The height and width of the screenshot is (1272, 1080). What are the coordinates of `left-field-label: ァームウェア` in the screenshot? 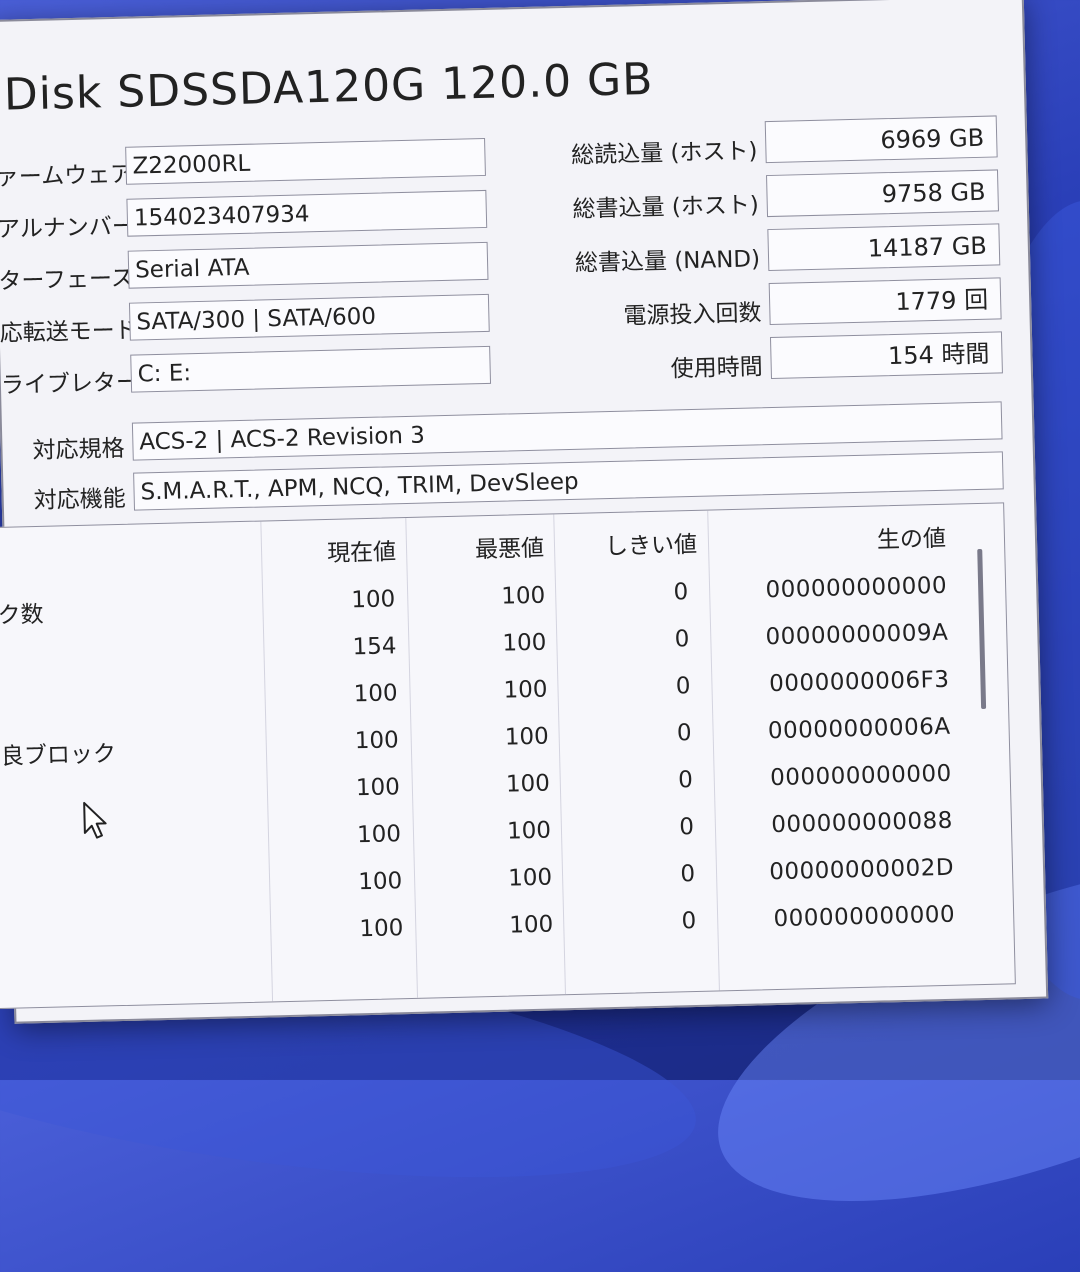 It's located at (67, 176).